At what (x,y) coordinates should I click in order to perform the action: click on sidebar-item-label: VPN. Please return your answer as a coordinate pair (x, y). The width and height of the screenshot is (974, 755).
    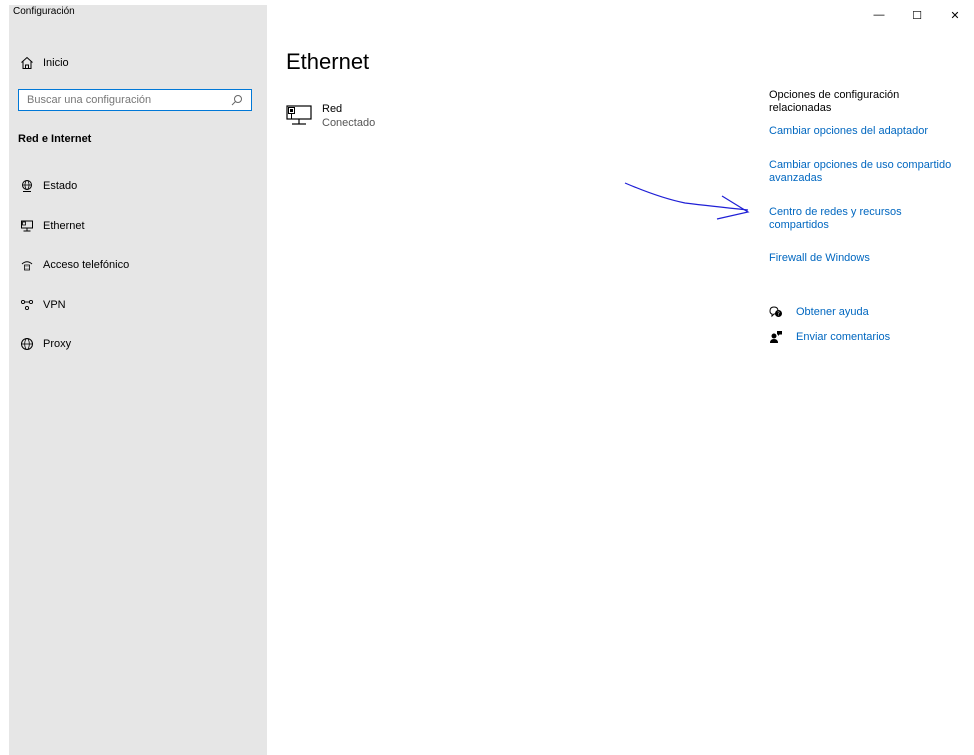
    Looking at the image, I should click on (54, 304).